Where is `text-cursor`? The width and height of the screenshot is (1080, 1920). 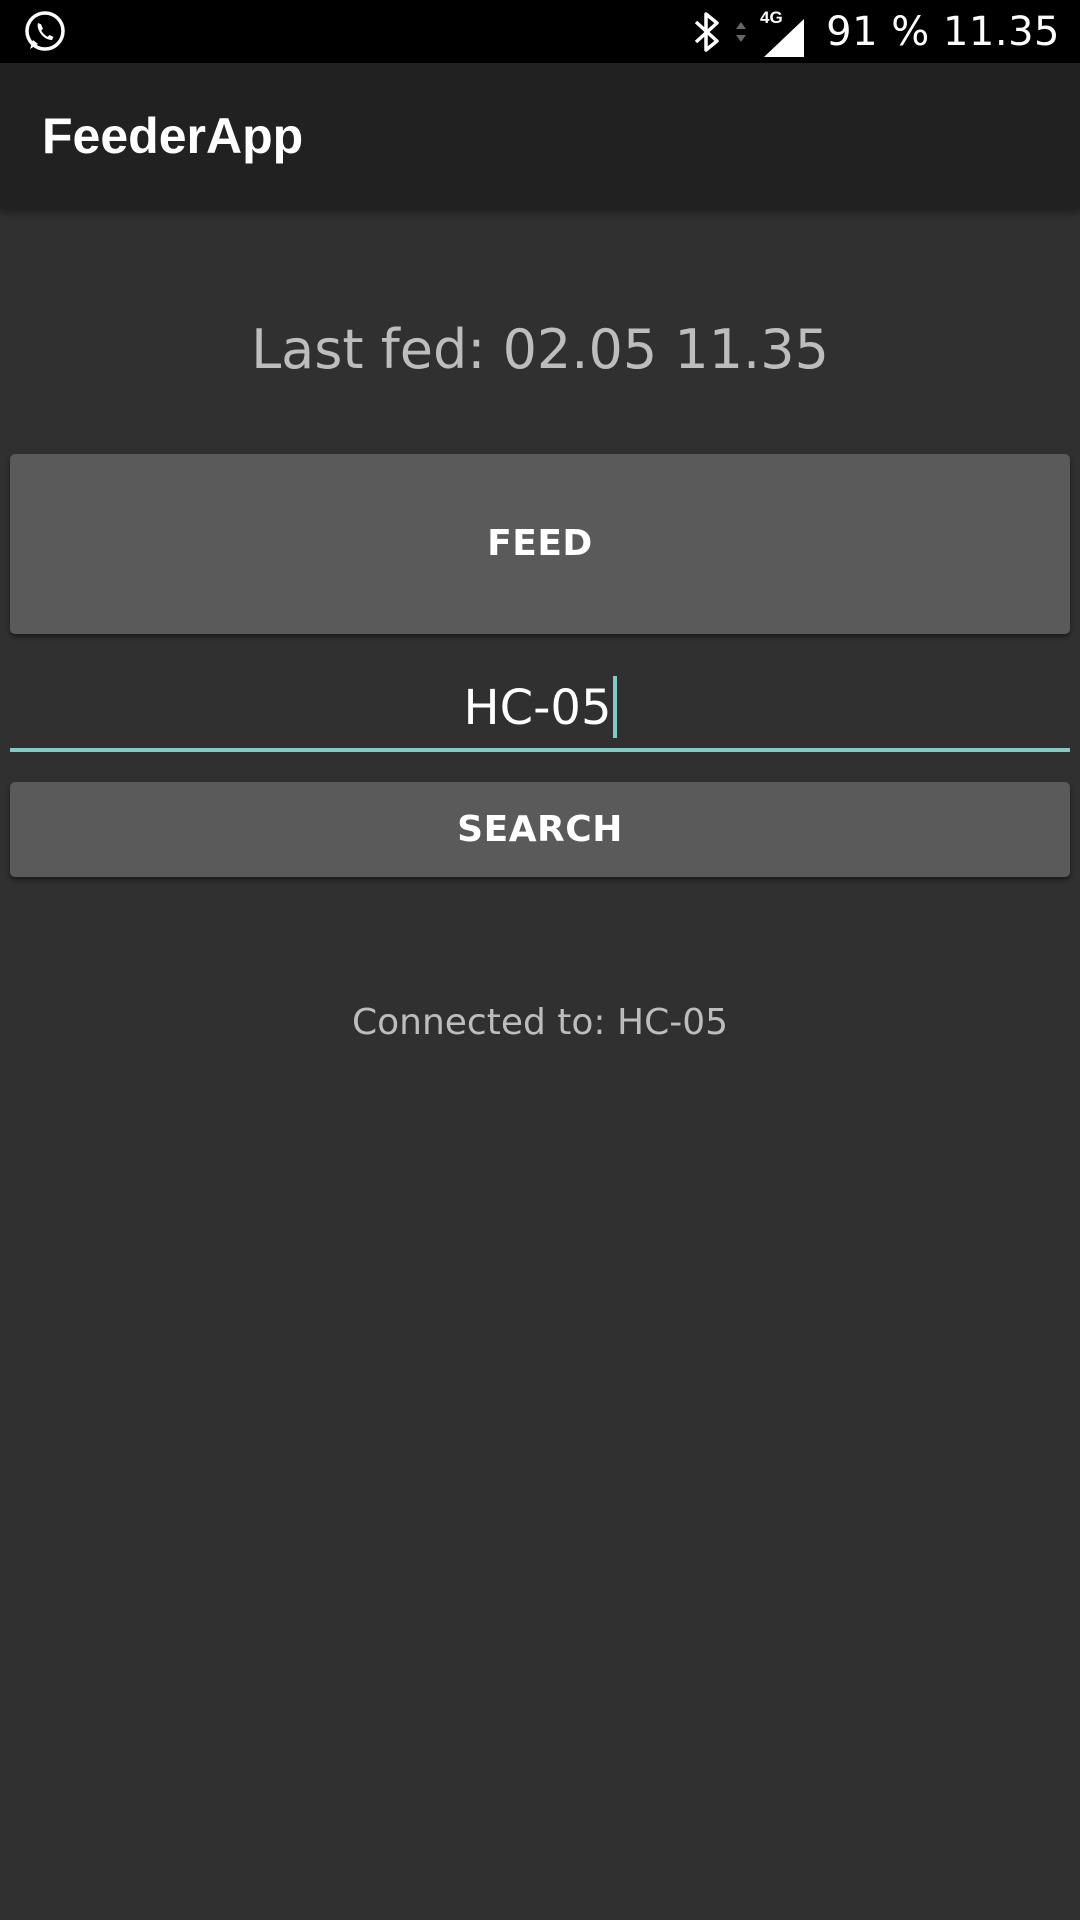
text-cursor is located at coordinates (614, 707).